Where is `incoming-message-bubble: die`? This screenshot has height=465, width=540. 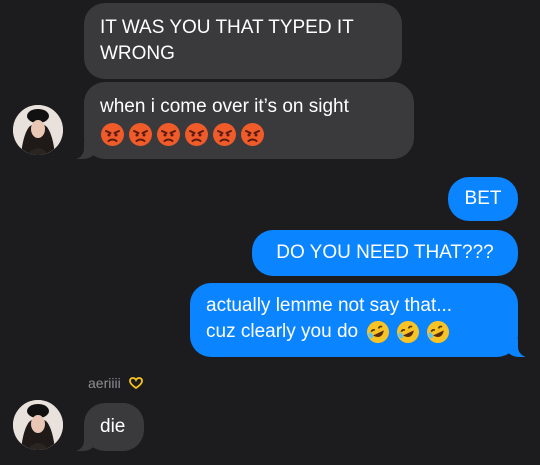 incoming-message-bubble: die is located at coordinates (104, 427).